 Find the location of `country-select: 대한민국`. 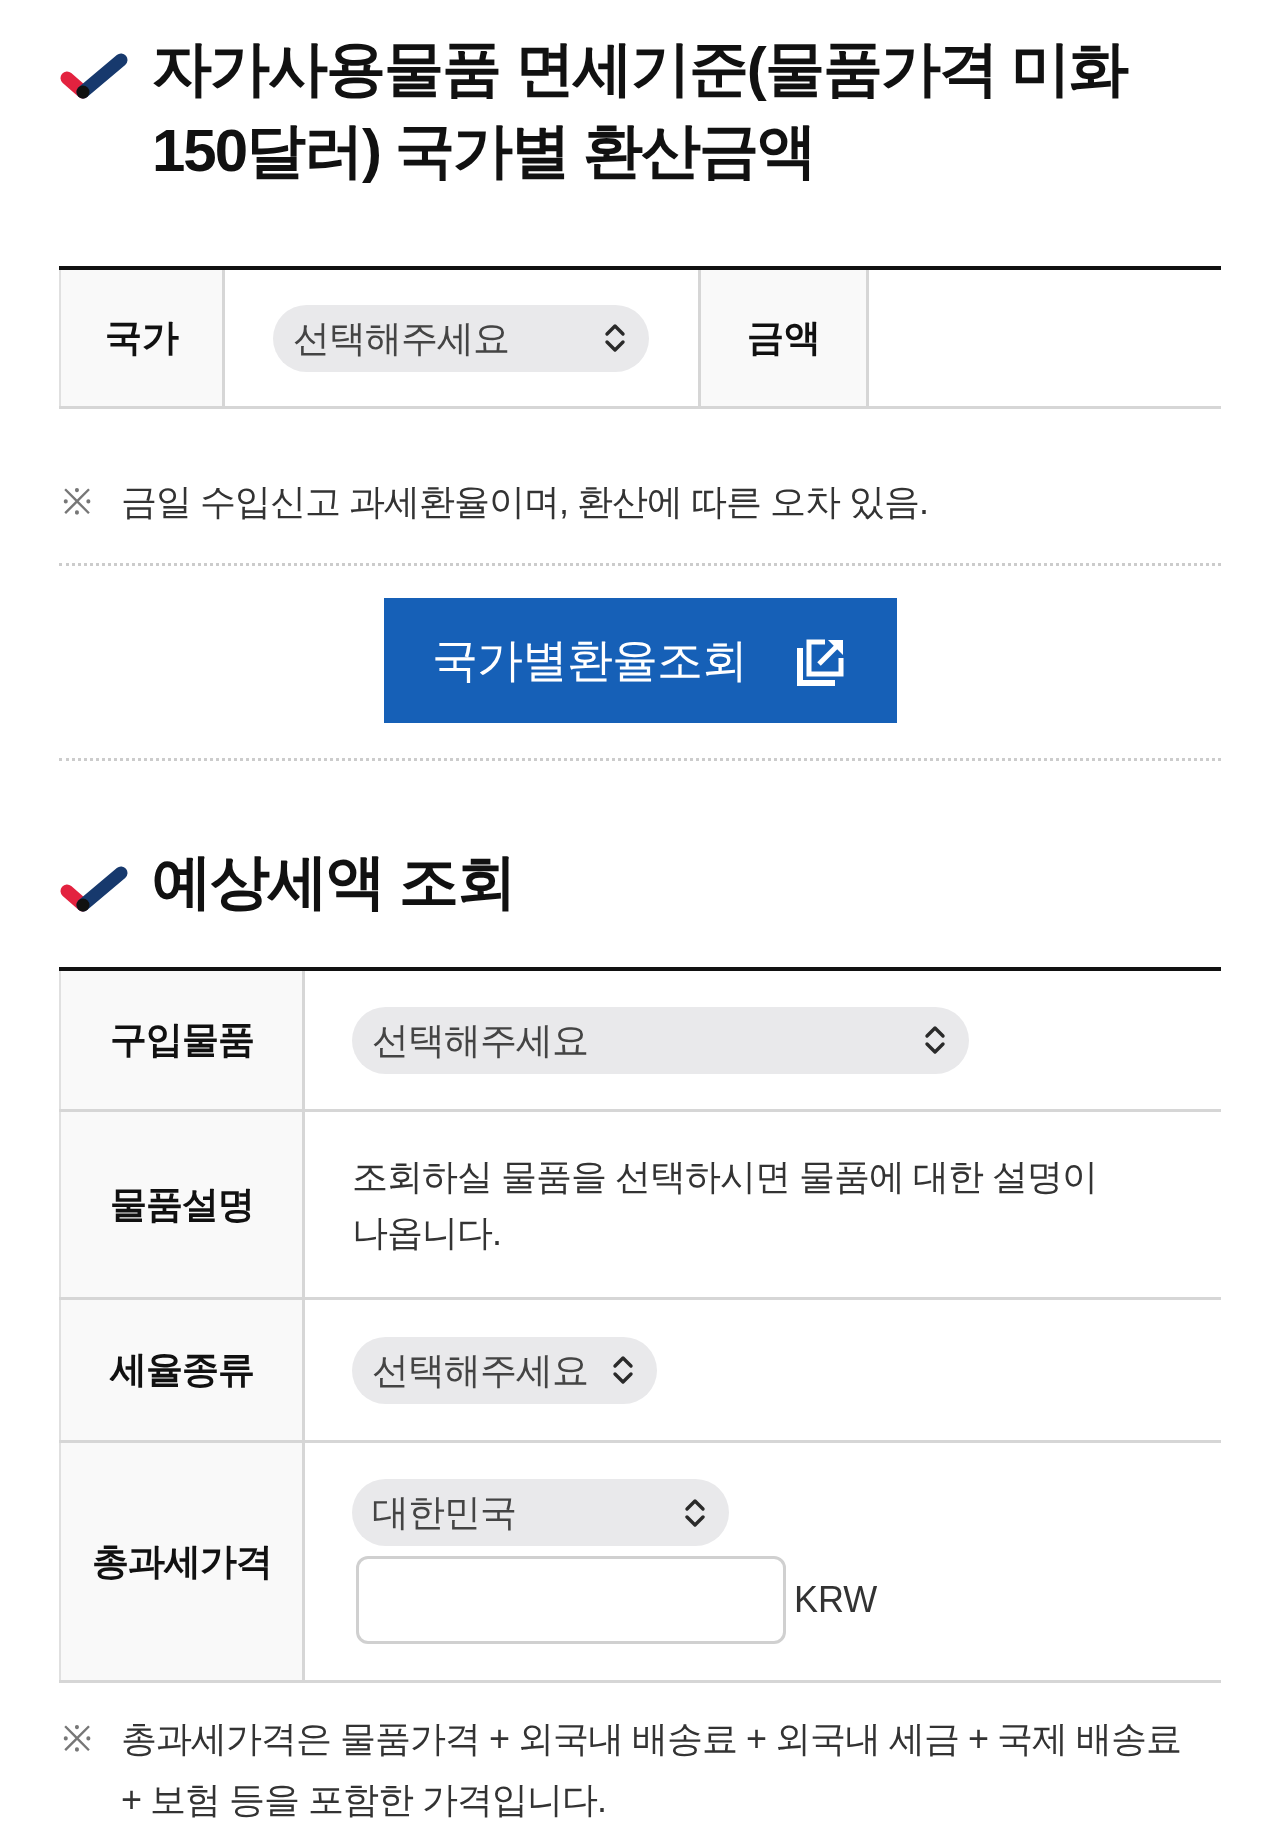

country-select: 대한민국 is located at coordinates (540, 1512).